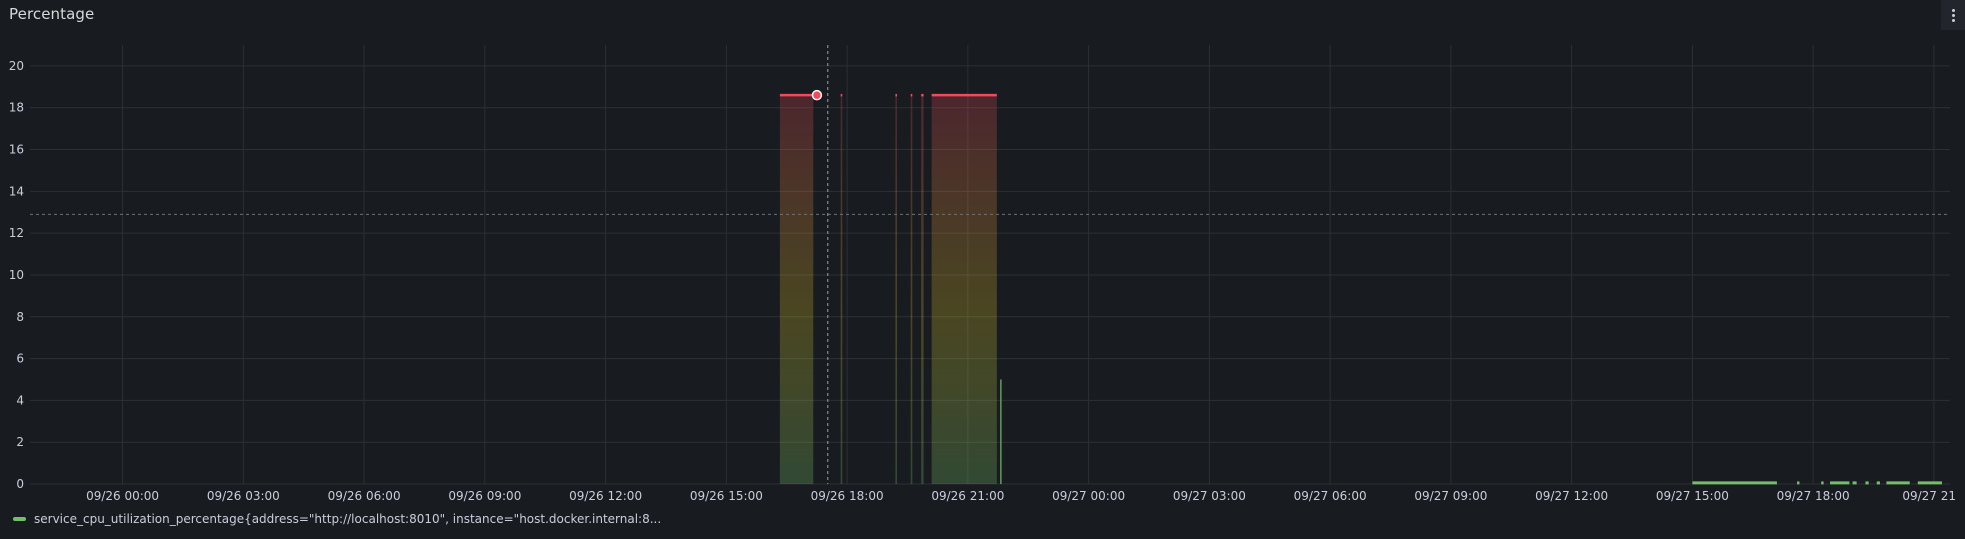 This screenshot has width=1965, height=539. What do you see at coordinates (20, 359) in the screenshot?
I see `y-tick-label: 6` at bounding box center [20, 359].